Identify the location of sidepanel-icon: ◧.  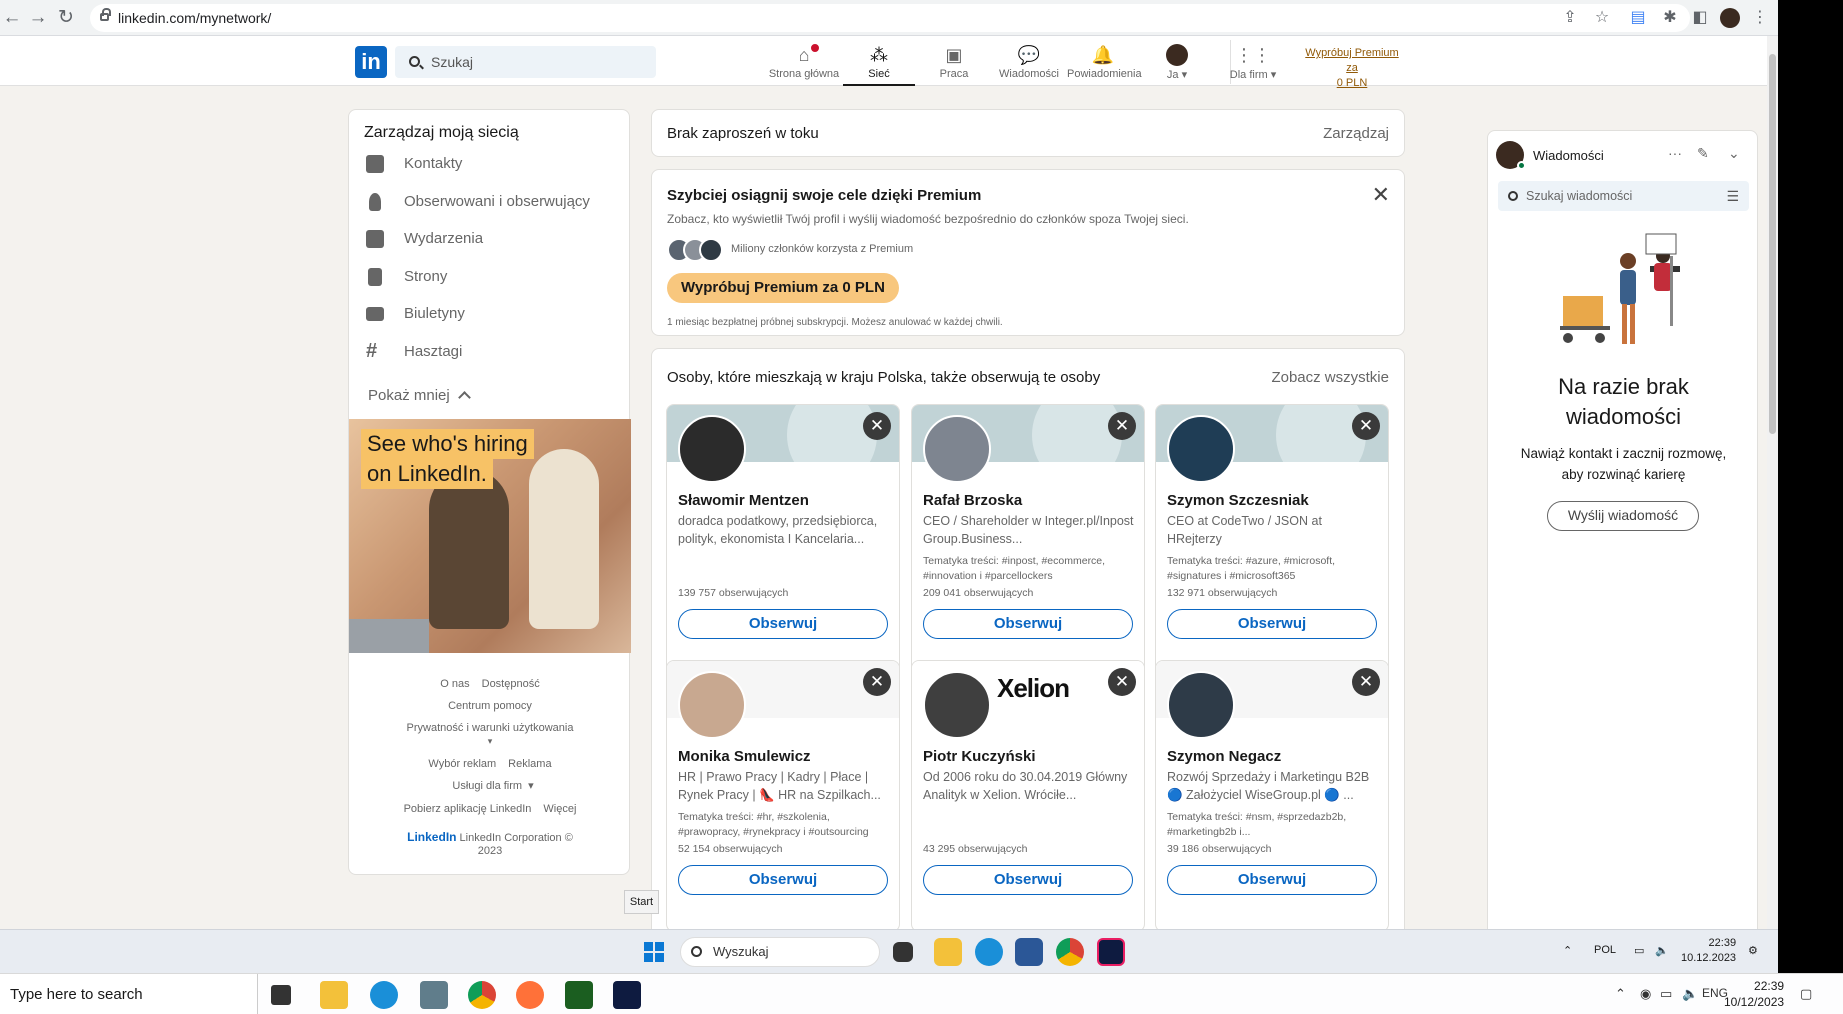
(1700, 18).